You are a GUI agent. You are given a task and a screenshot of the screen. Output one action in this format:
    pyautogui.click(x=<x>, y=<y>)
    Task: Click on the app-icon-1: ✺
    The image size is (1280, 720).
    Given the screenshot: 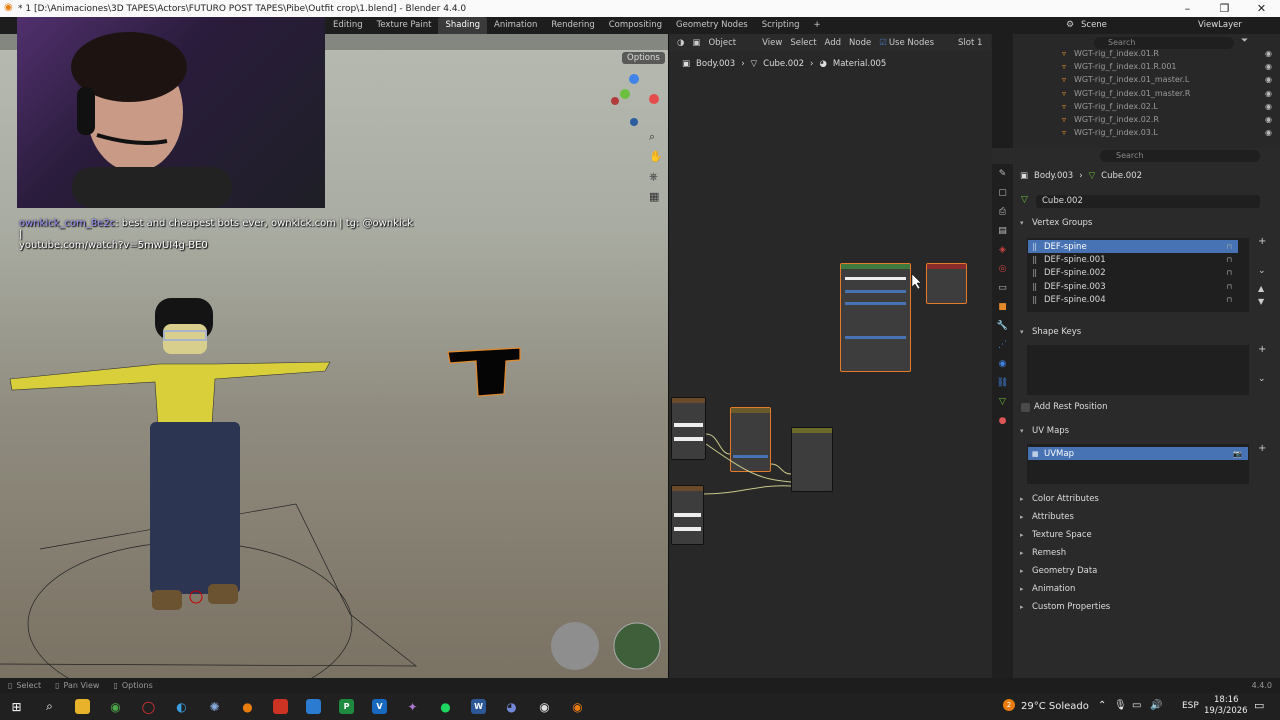 What is the action you would take?
    pyautogui.click(x=214, y=706)
    